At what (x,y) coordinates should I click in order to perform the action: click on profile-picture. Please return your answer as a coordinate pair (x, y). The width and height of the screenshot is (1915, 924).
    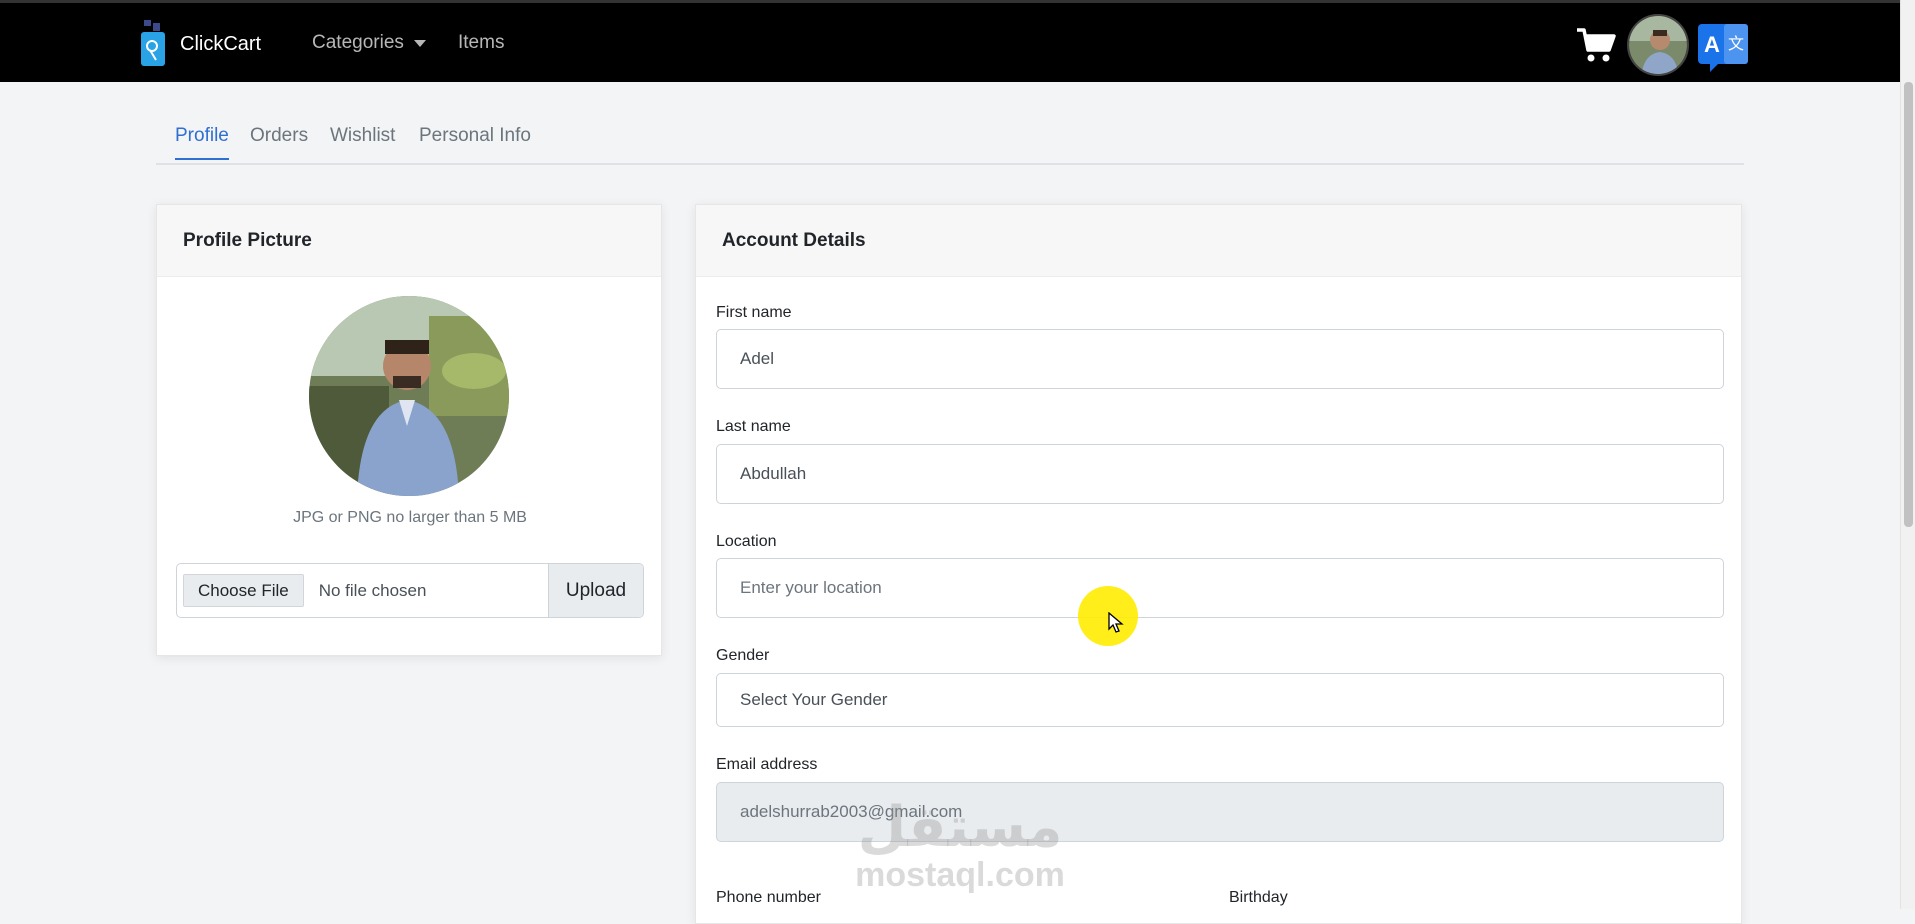
    Looking at the image, I should click on (409, 396).